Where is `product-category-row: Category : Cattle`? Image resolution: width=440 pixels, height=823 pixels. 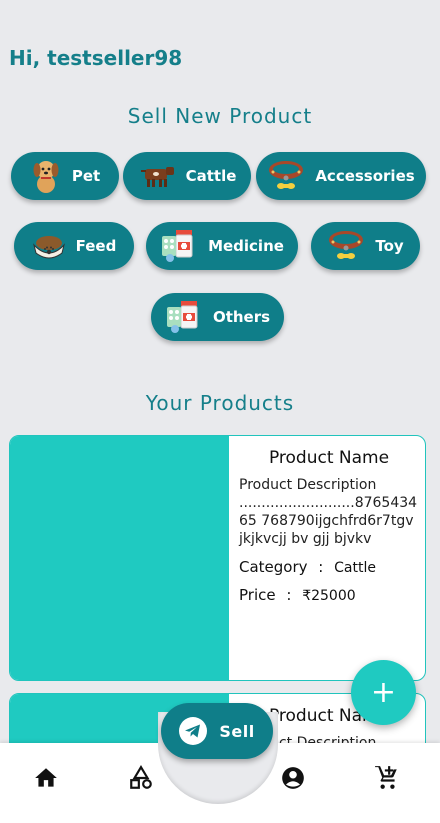
product-category-row: Category : Cattle is located at coordinates (307, 567).